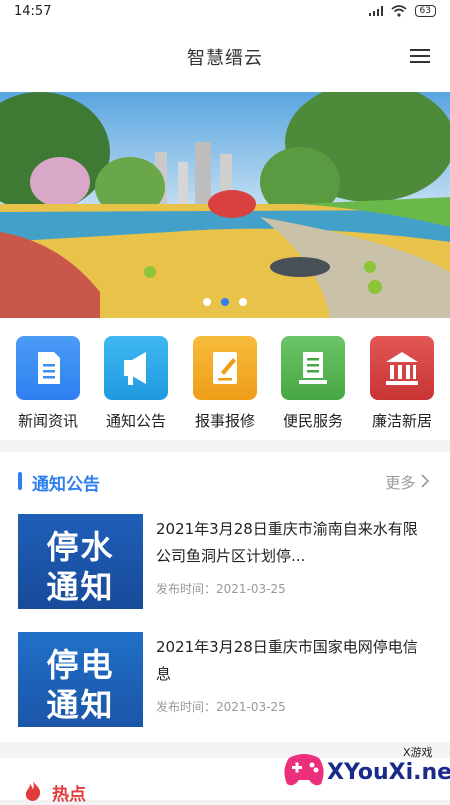  I want to click on notice-section-title: 通知公告, so click(66, 485).